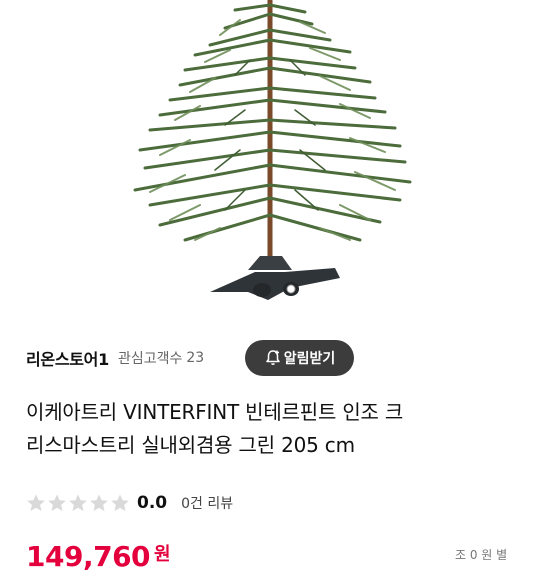 The image size is (553, 573). What do you see at coordinates (152, 503) in the screenshot?
I see `rating-score: 0.0` at bounding box center [152, 503].